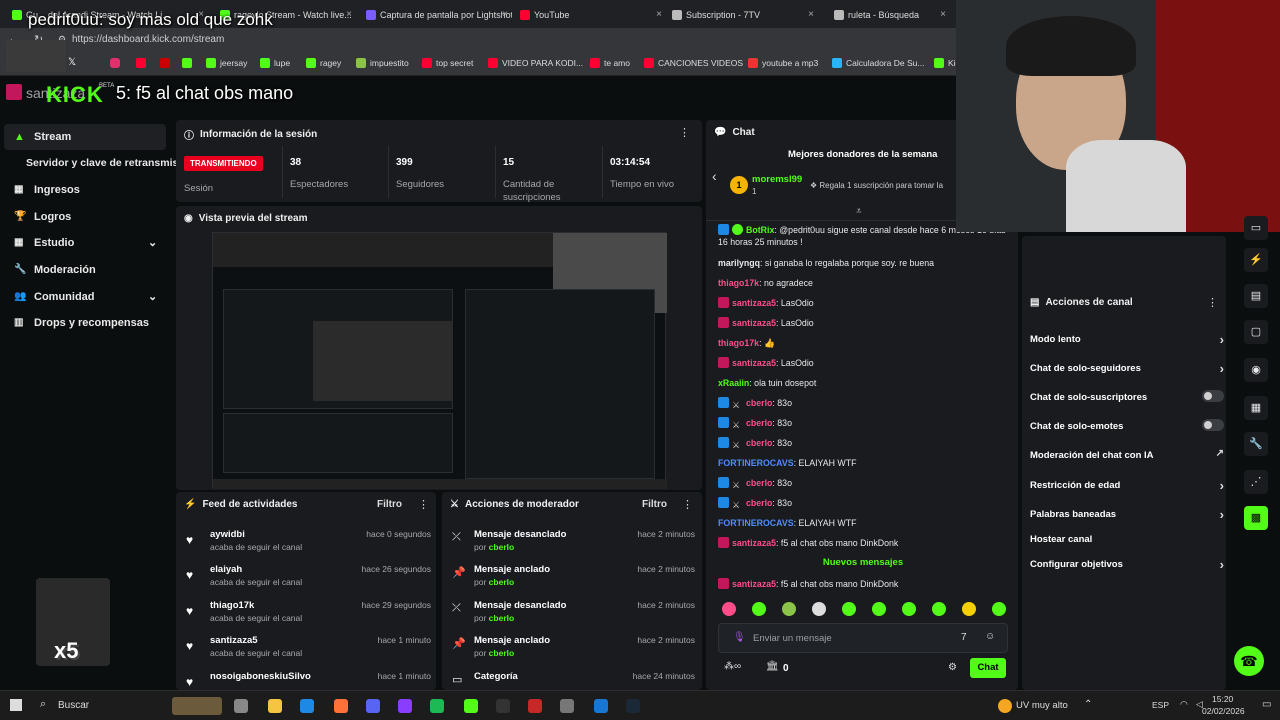 The image size is (1280, 720). I want to click on channel-action-moderaci-n-del-chat-con-ia: Moderación del chat con IA ↗, so click(1127, 454).